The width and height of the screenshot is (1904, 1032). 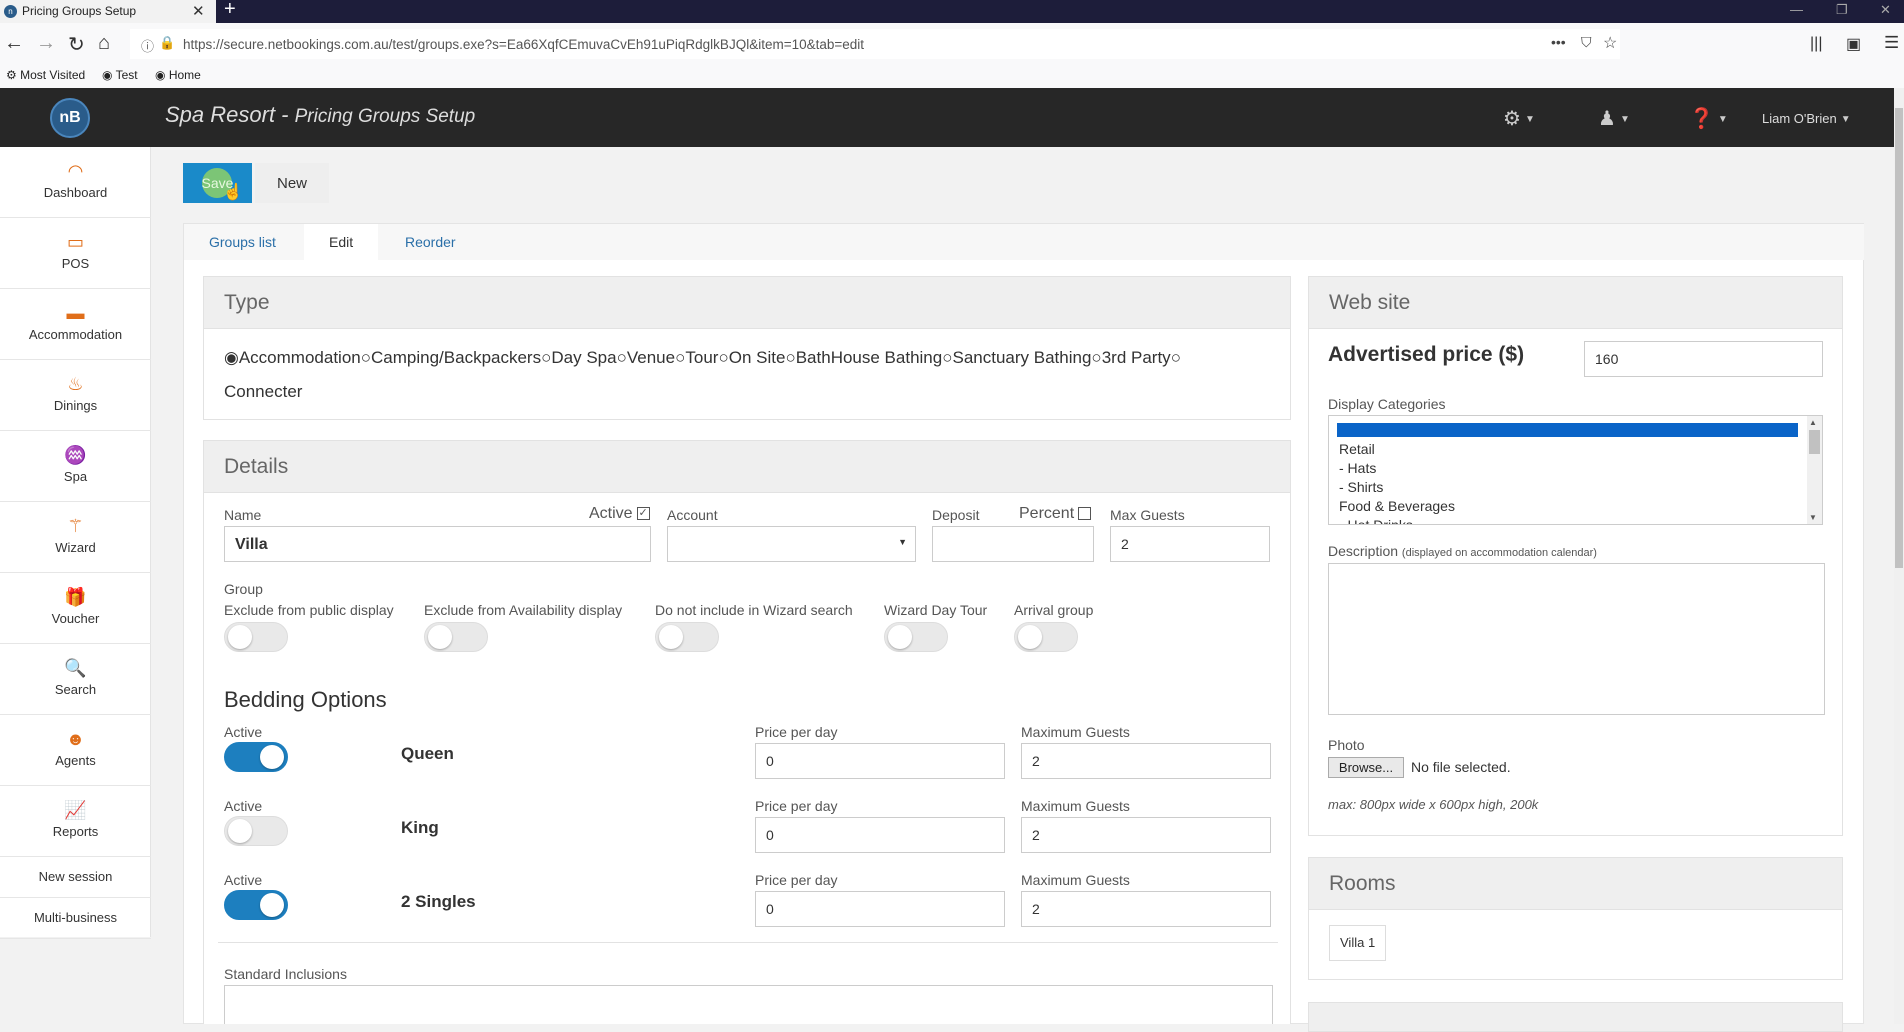 What do you see at coordinates (1610, 43) in the screenshot?
I see `bookmark-star-icon: ☆` at bounding box center [1610, 43].